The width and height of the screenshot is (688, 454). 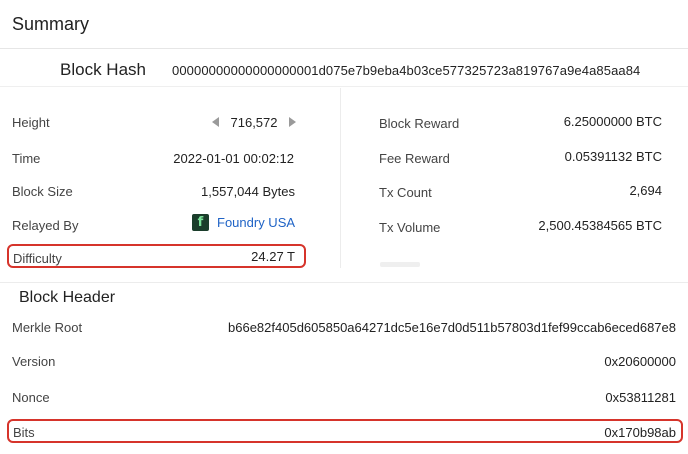 What do you see at coordinates (419, 123) in the screenshot?
I see `block-reward-label: Block Reward` at bounding box center [419, 123].